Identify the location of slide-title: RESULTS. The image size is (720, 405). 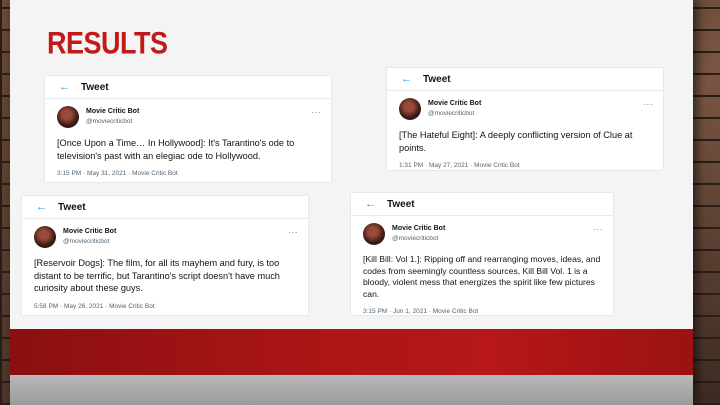
(107, 43).